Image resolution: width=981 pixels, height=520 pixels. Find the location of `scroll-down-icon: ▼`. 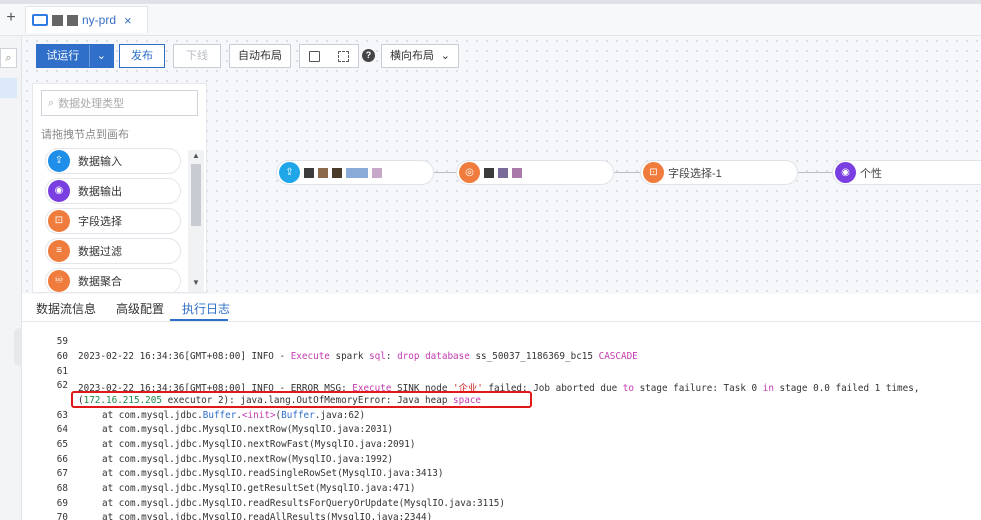

scroll-down-icon: ▼ is located at coordinates (196, 282).